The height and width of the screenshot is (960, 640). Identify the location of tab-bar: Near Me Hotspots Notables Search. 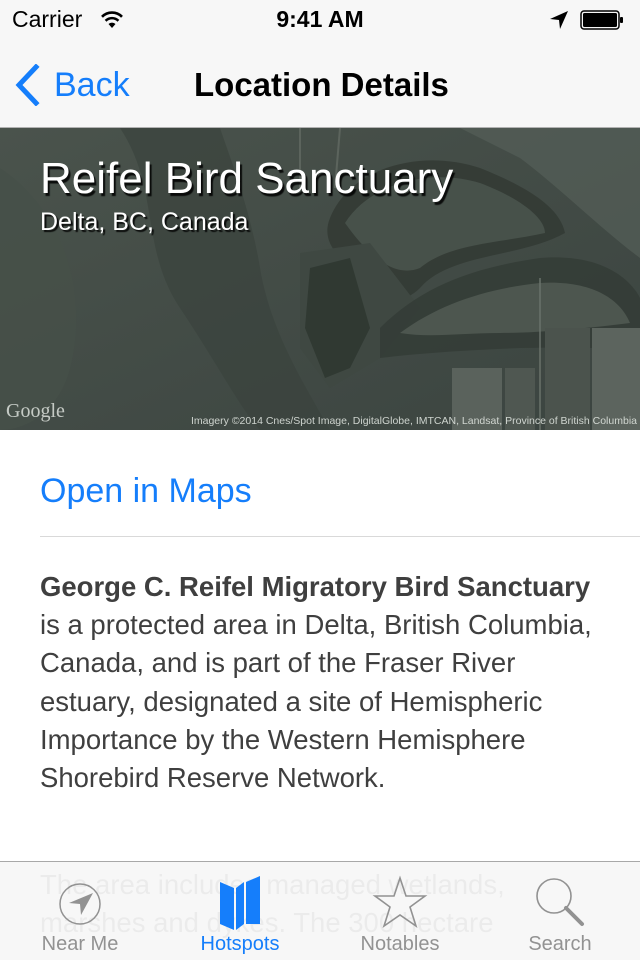
(320, 910).